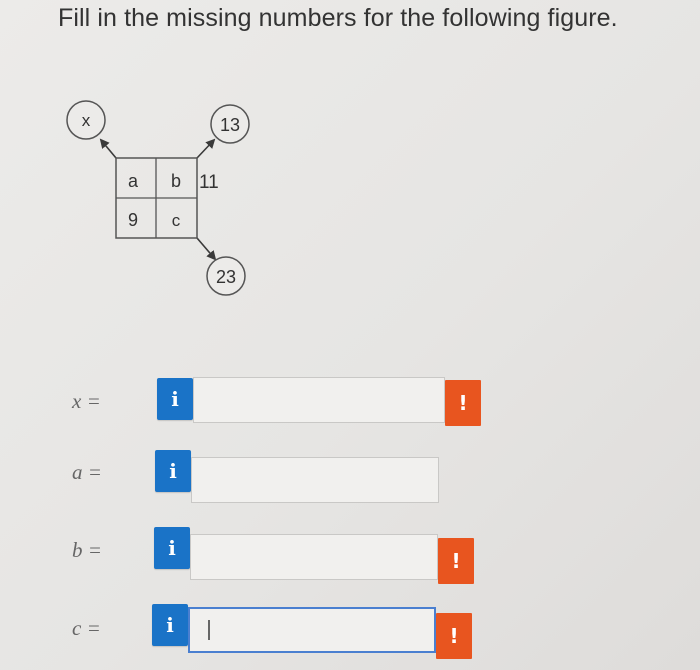 This screenshot has width=700, height=670. Describe the element at coordinates (176, 181) in the screenshot. I see `grid-cell-b: b` at that location.